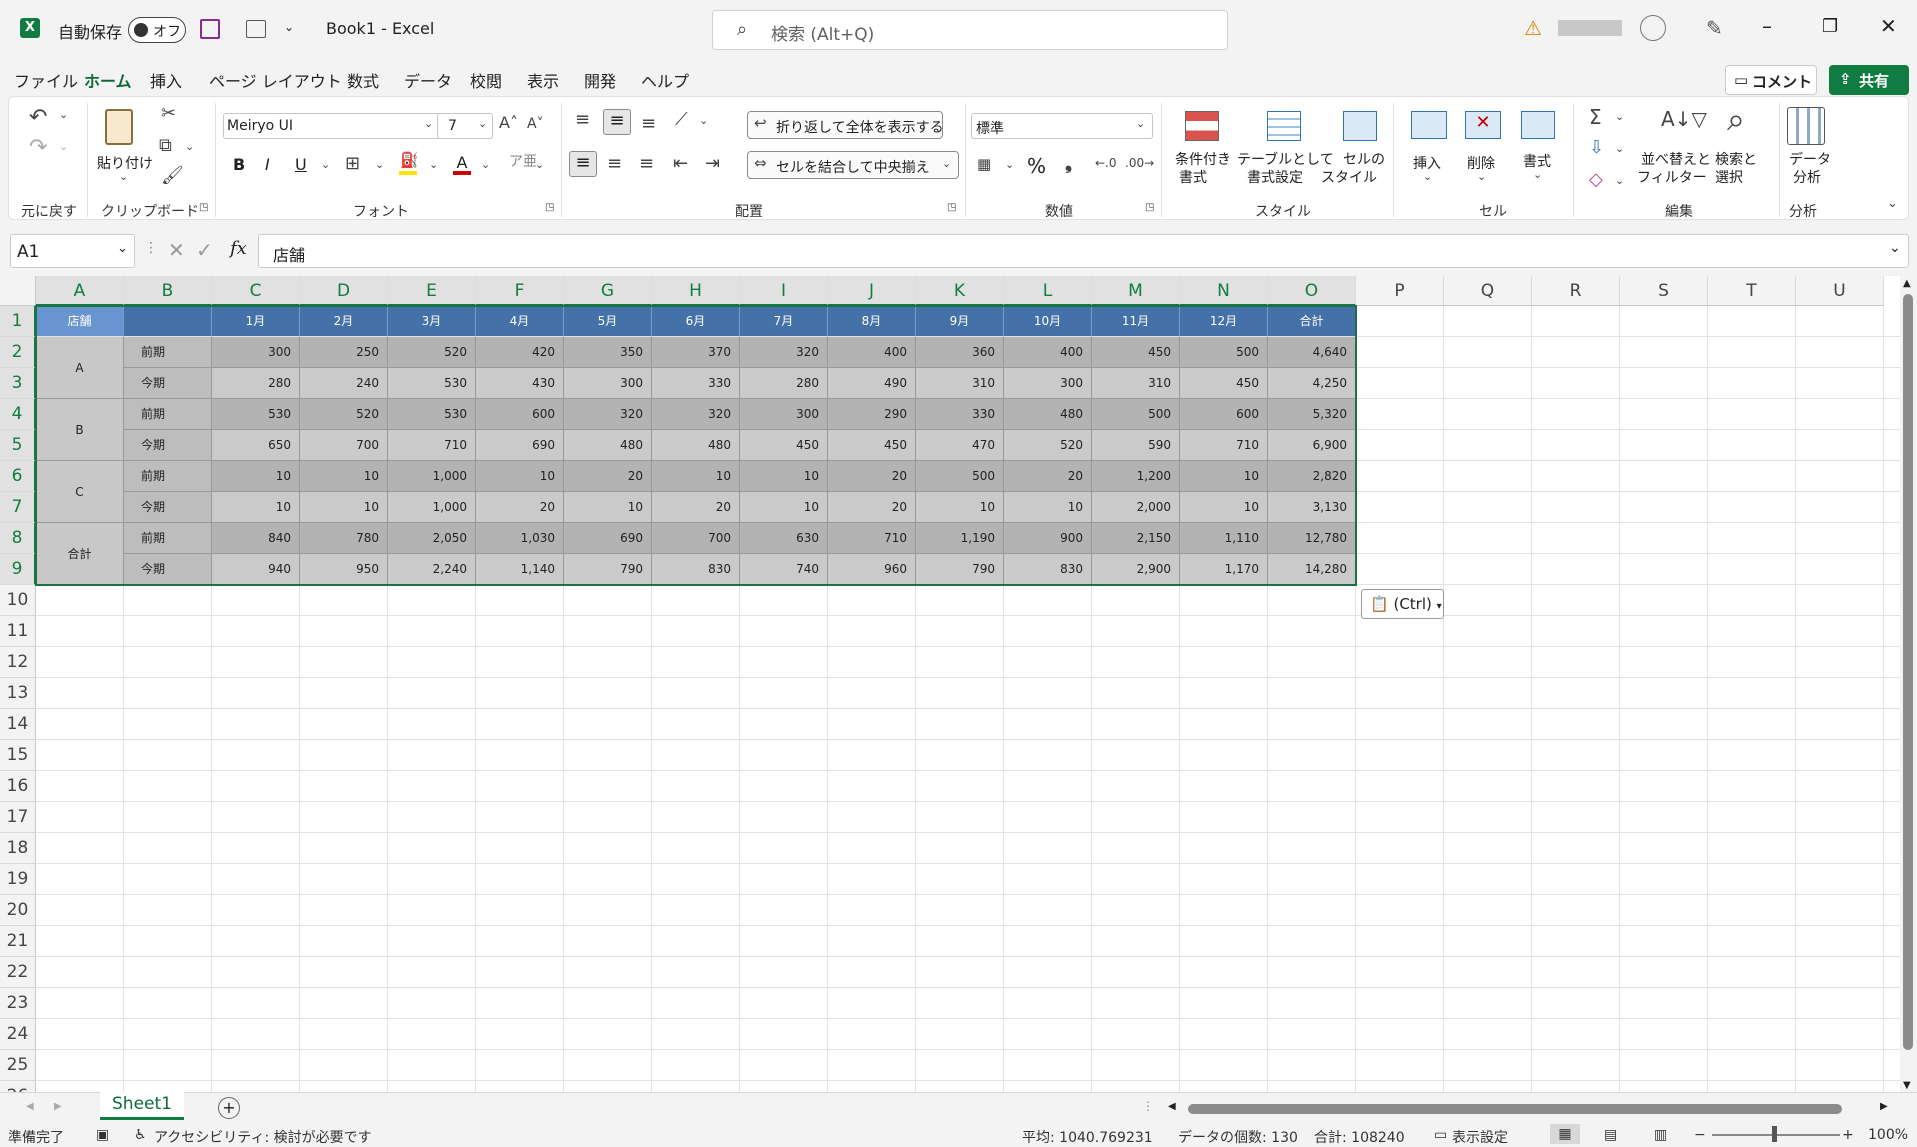 The image size is (1917, 1147). What do you see at coordinates (18, 1065) in the screenshot?
I see `row-header-25: 25` at bounding box center [18, 1065].